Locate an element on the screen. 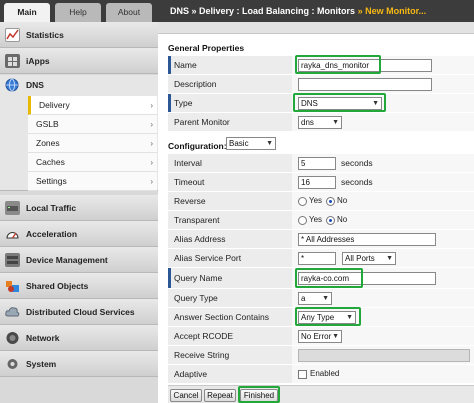 The image size is (474, 403). transparent-row: Transparent Yes No is located at coordinates (321, 220).